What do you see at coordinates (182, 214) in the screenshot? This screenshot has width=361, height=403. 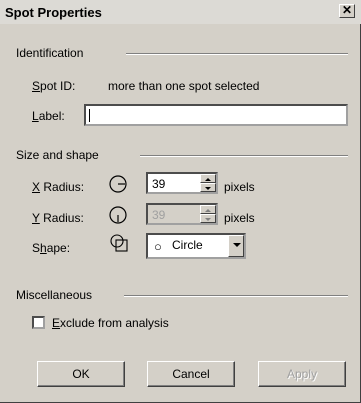 I see `y-radius-spinner: 39` at bounding box center [182, 214].